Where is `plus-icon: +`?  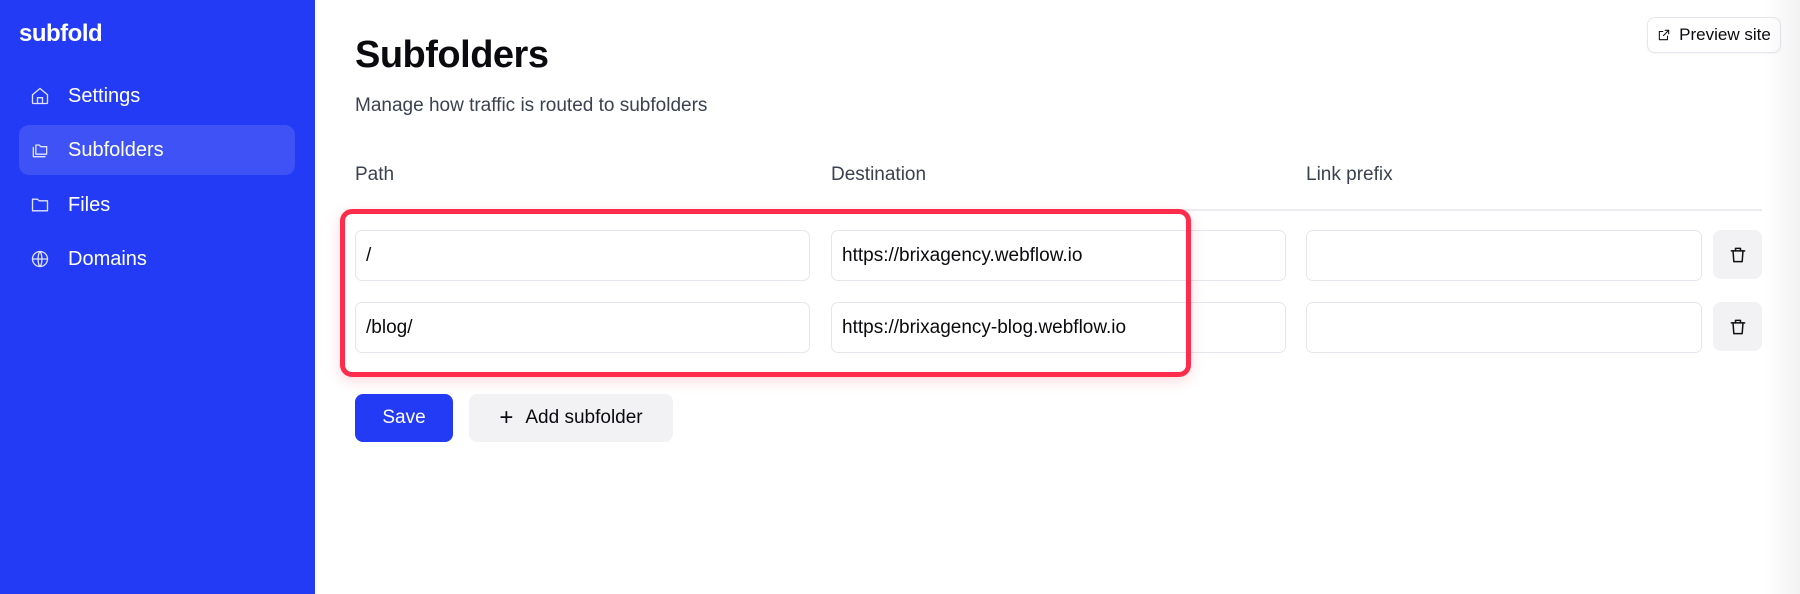
plus-icon: + is located at coordinates (506, 417).